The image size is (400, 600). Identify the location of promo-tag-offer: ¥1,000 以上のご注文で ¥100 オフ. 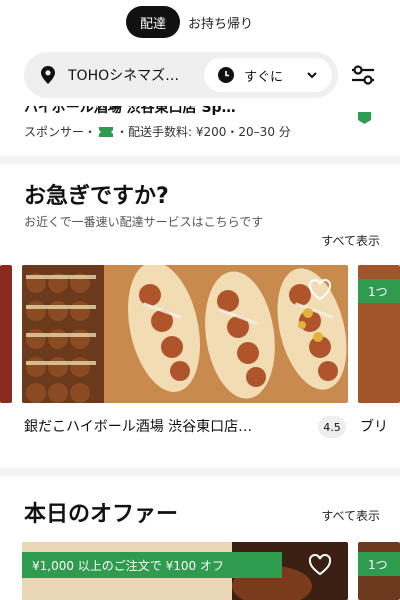
(152, 565).